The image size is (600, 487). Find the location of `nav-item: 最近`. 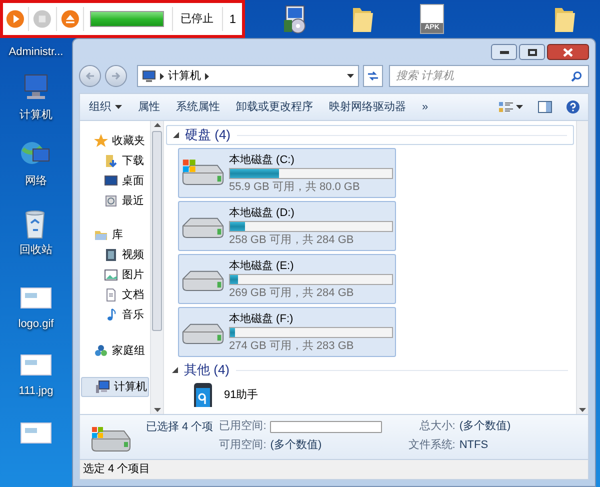

nav-item: 最近 is located at coordinates (115, 201).